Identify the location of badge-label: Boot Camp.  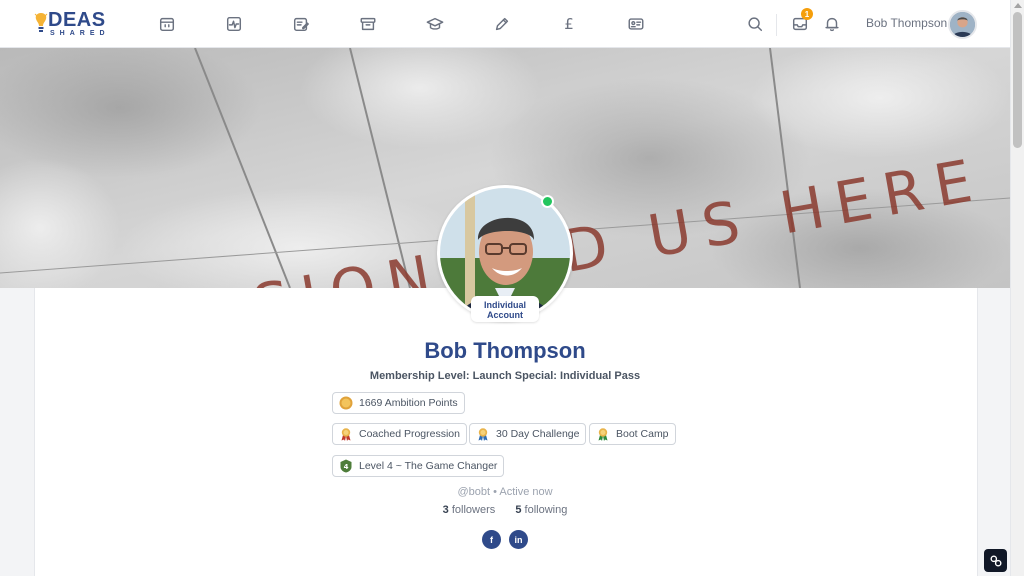
(642, 434).